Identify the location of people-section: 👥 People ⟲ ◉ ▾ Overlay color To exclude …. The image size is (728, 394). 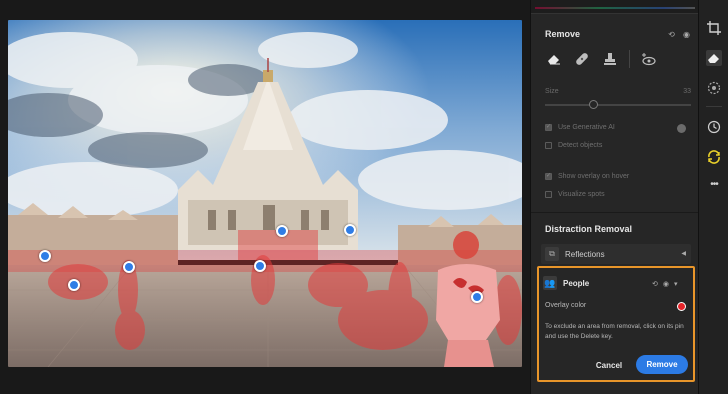
(616, 324).